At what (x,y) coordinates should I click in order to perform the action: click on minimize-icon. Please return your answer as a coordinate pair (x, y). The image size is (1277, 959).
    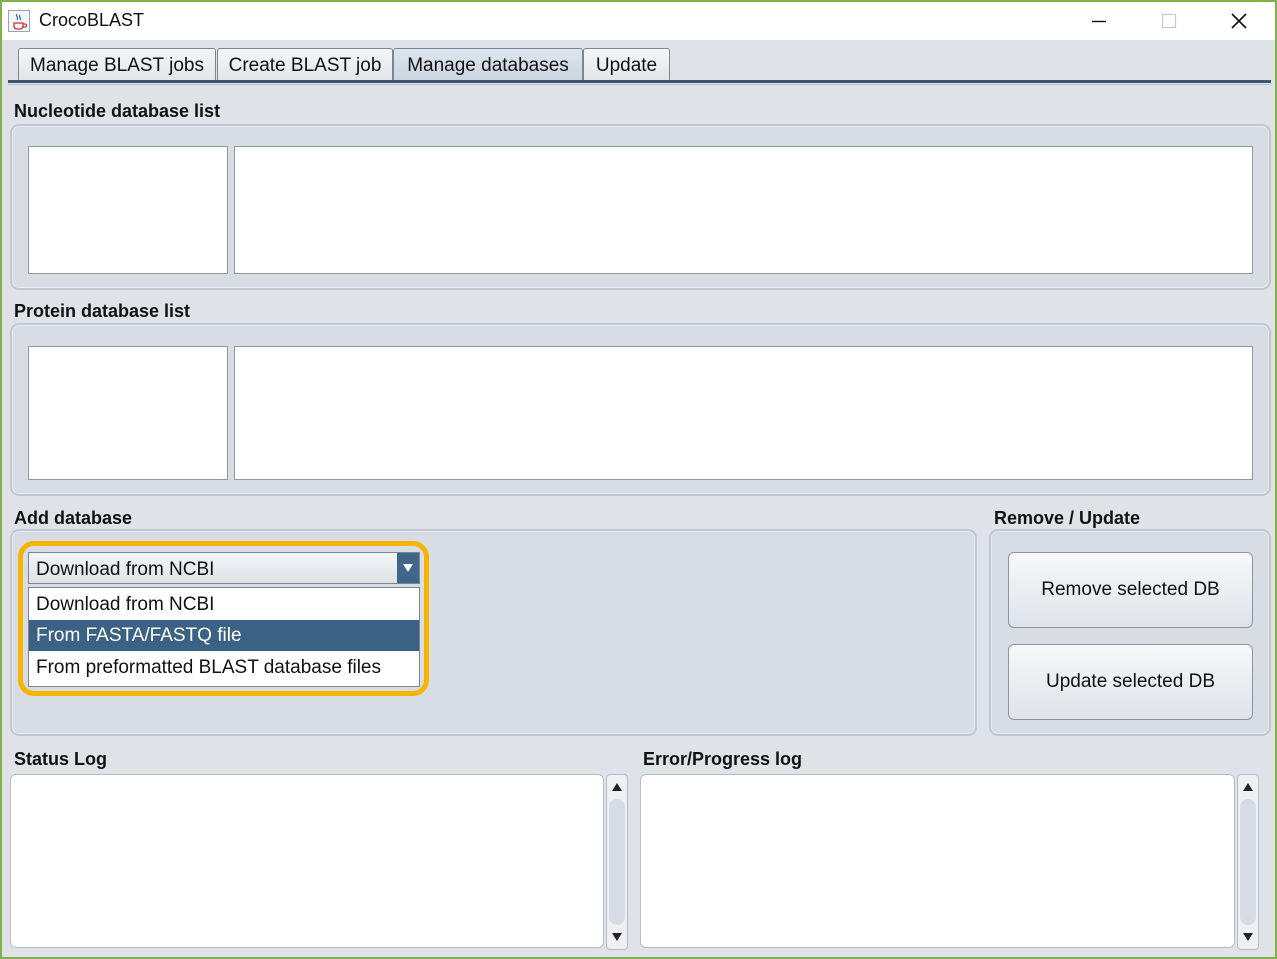
    Looking at the image, I should click on (1099, 21).